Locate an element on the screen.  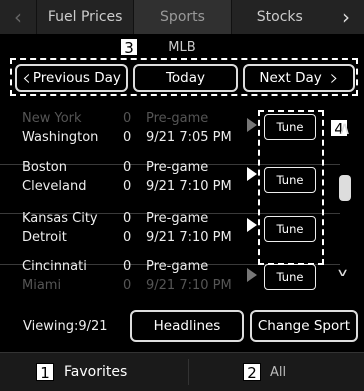
category-tab-bar: ‹ Fuel Prices Sports Stocks › is located at coordinates (182, 17).